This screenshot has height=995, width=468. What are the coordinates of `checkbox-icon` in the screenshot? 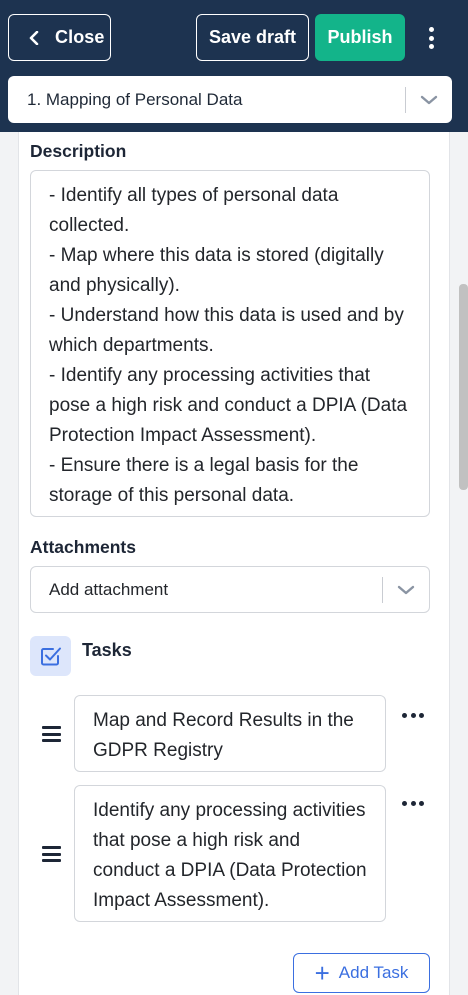 It's located at (50, 656).